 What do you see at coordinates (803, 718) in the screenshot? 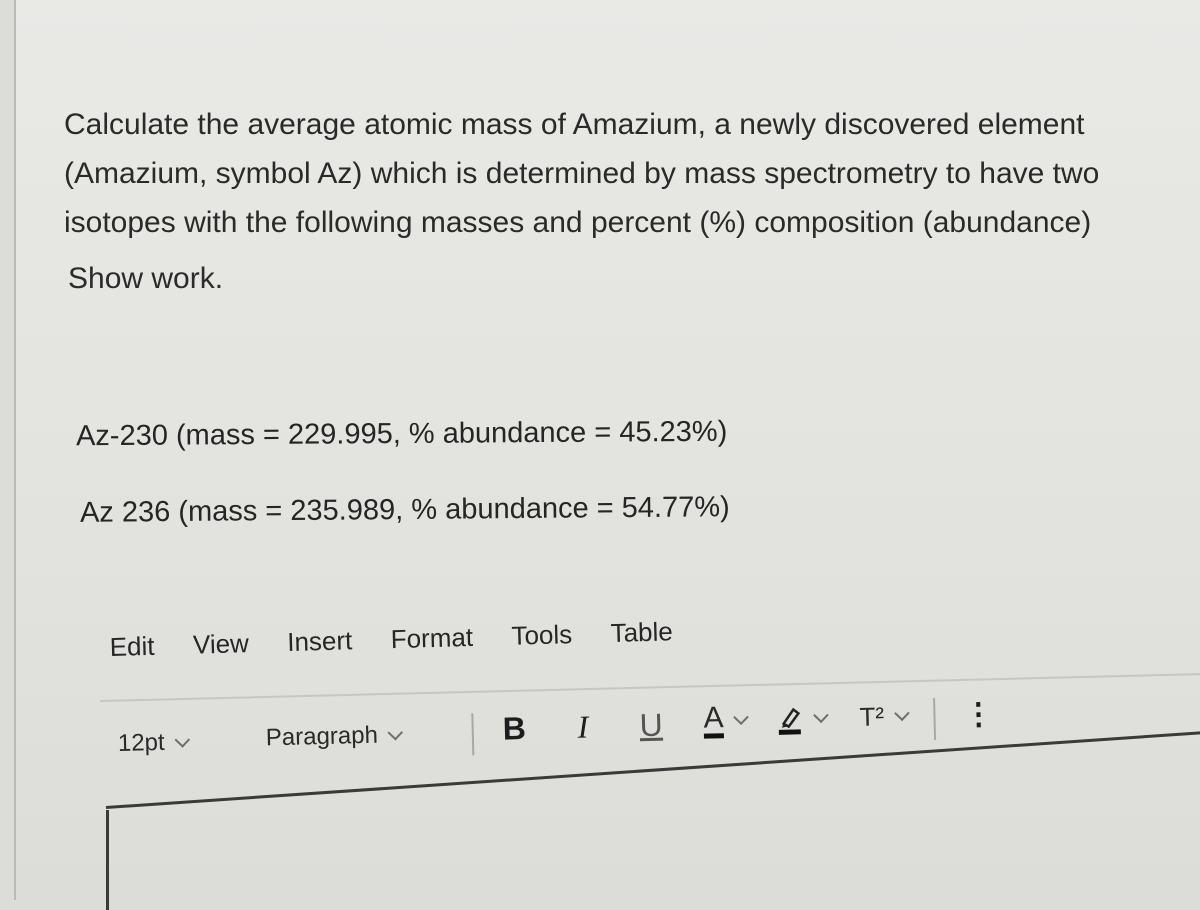
I see `highlight-color-button` at bounding box center [803, 718].